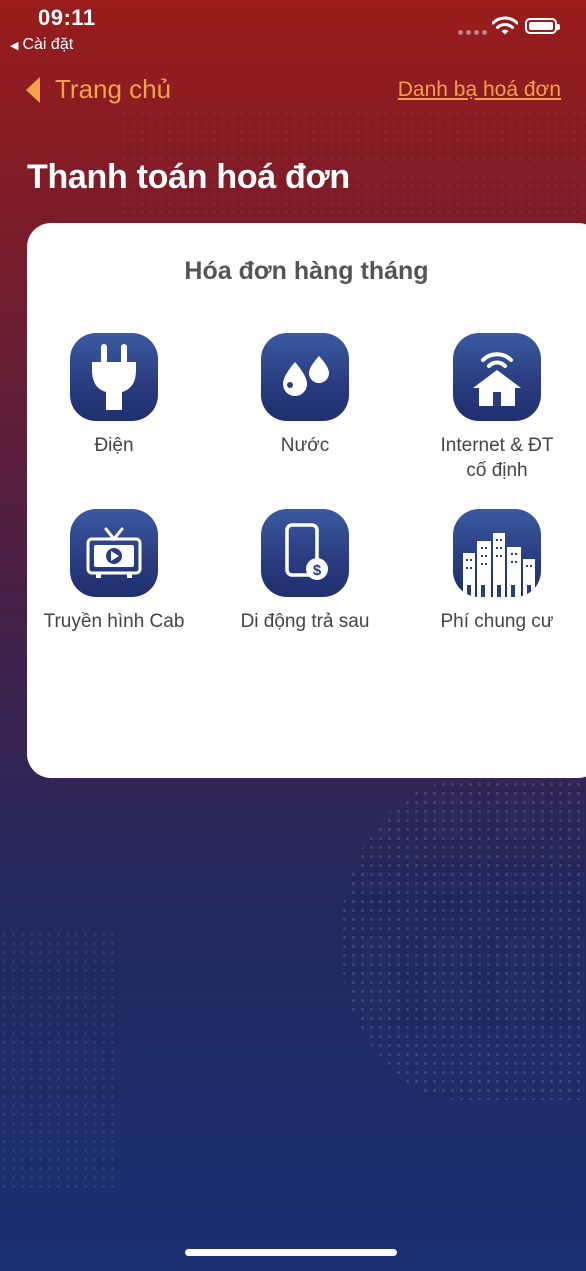 The image size is (586, 1271). I want to click on wifi-icon, so click(505, 25).